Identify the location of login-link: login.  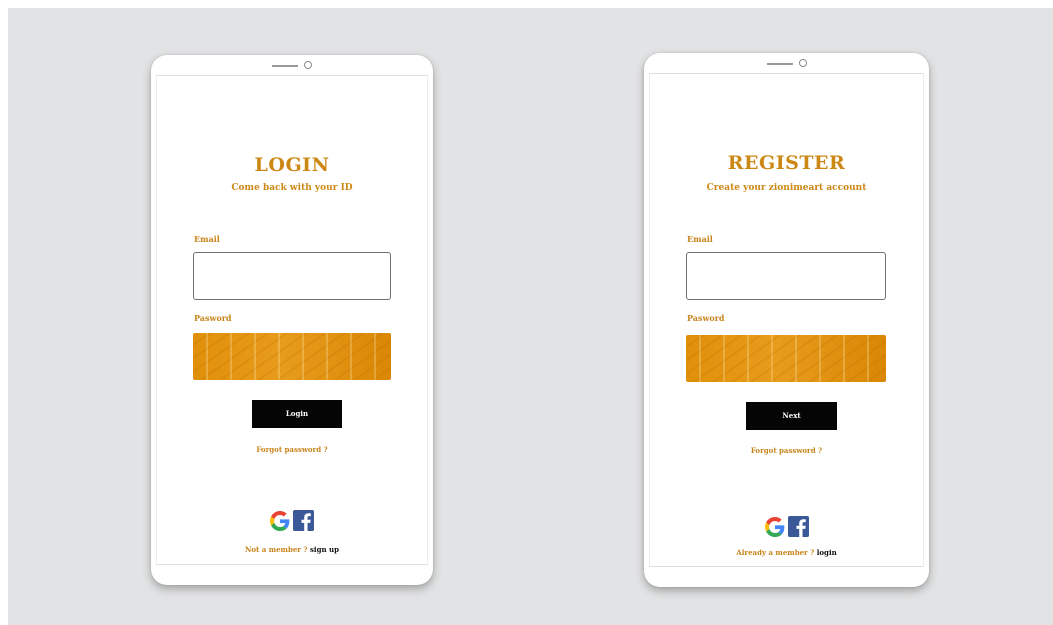
(827, 552).